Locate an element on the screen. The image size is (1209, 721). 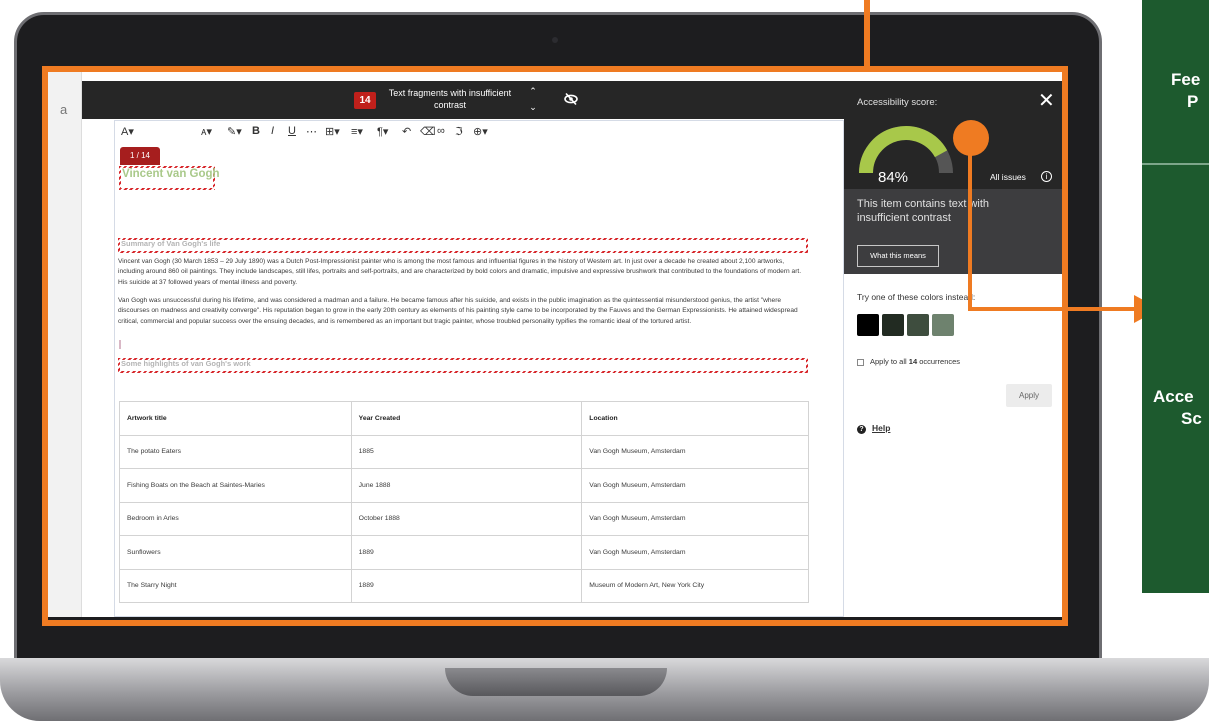
camera-dot is located at coordinates (555, 40).